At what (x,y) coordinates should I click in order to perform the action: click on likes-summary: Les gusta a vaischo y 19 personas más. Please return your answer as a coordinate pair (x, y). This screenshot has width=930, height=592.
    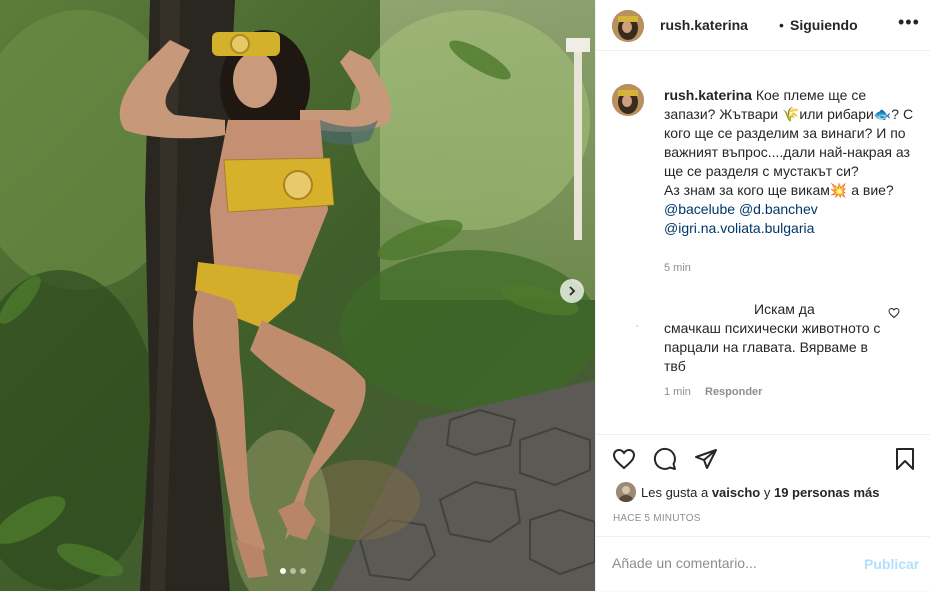
    Looking at the image, I should click on (760, 492).